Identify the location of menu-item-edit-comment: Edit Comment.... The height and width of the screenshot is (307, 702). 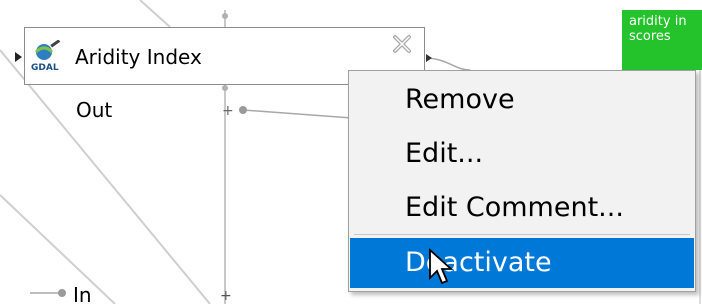
(522, 208).